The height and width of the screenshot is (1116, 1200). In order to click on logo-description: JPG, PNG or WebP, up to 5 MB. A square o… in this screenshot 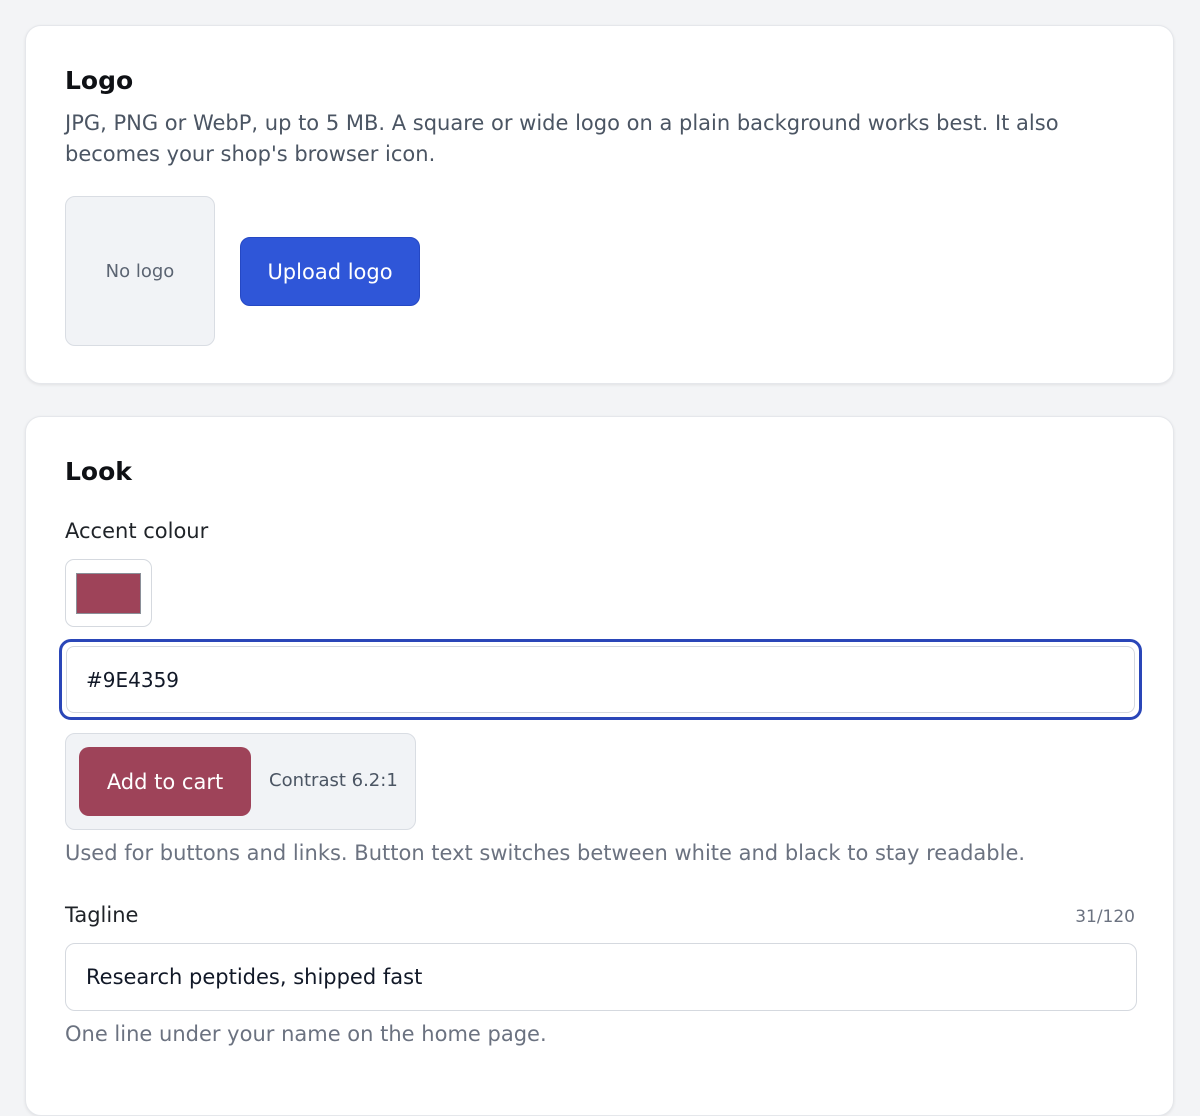, I will do `click(562, 138)`.